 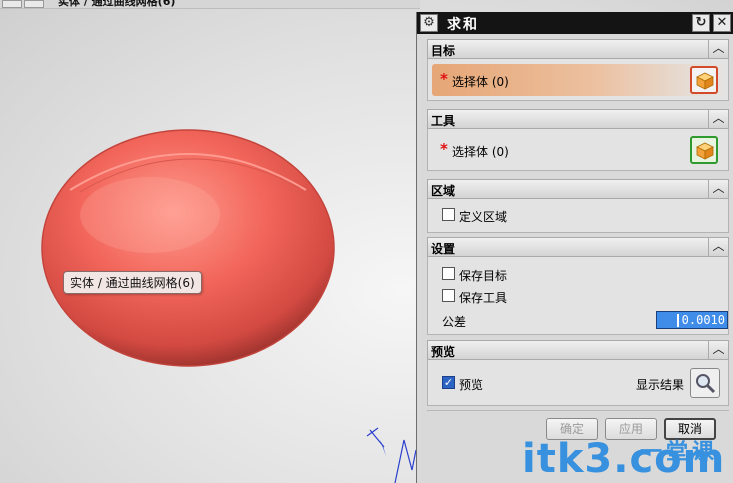 What do you see at coordinates (722, 23) in the screenshot?
I see `close-icon: ✕` at bounding box center [722, 23].